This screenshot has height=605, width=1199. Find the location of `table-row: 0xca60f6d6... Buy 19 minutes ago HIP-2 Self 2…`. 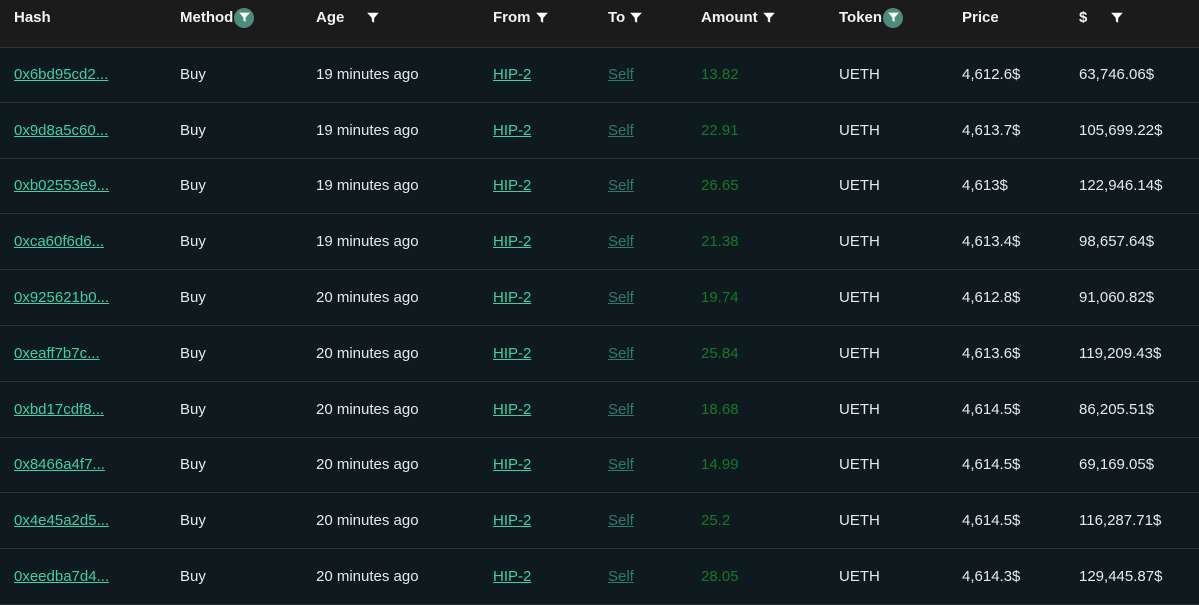

table-row: 0xca60f6d6... Buy 19 minutes ago HIP-2 Self 2… is located at coordinates (599, 242).